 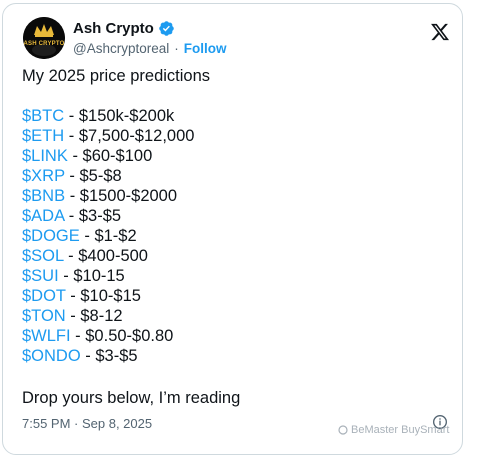 What do you see at coordinates (440, 32) in the screenshot?
I see `x-logo-icon` at bounding box center [440, 32].